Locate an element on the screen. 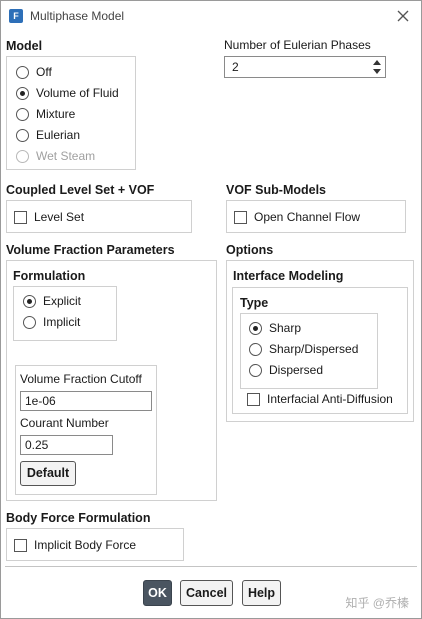 The width and height of the screenshot is (422, 619). level-set-checkbox: Level Set is located at coordinates (49, 217).